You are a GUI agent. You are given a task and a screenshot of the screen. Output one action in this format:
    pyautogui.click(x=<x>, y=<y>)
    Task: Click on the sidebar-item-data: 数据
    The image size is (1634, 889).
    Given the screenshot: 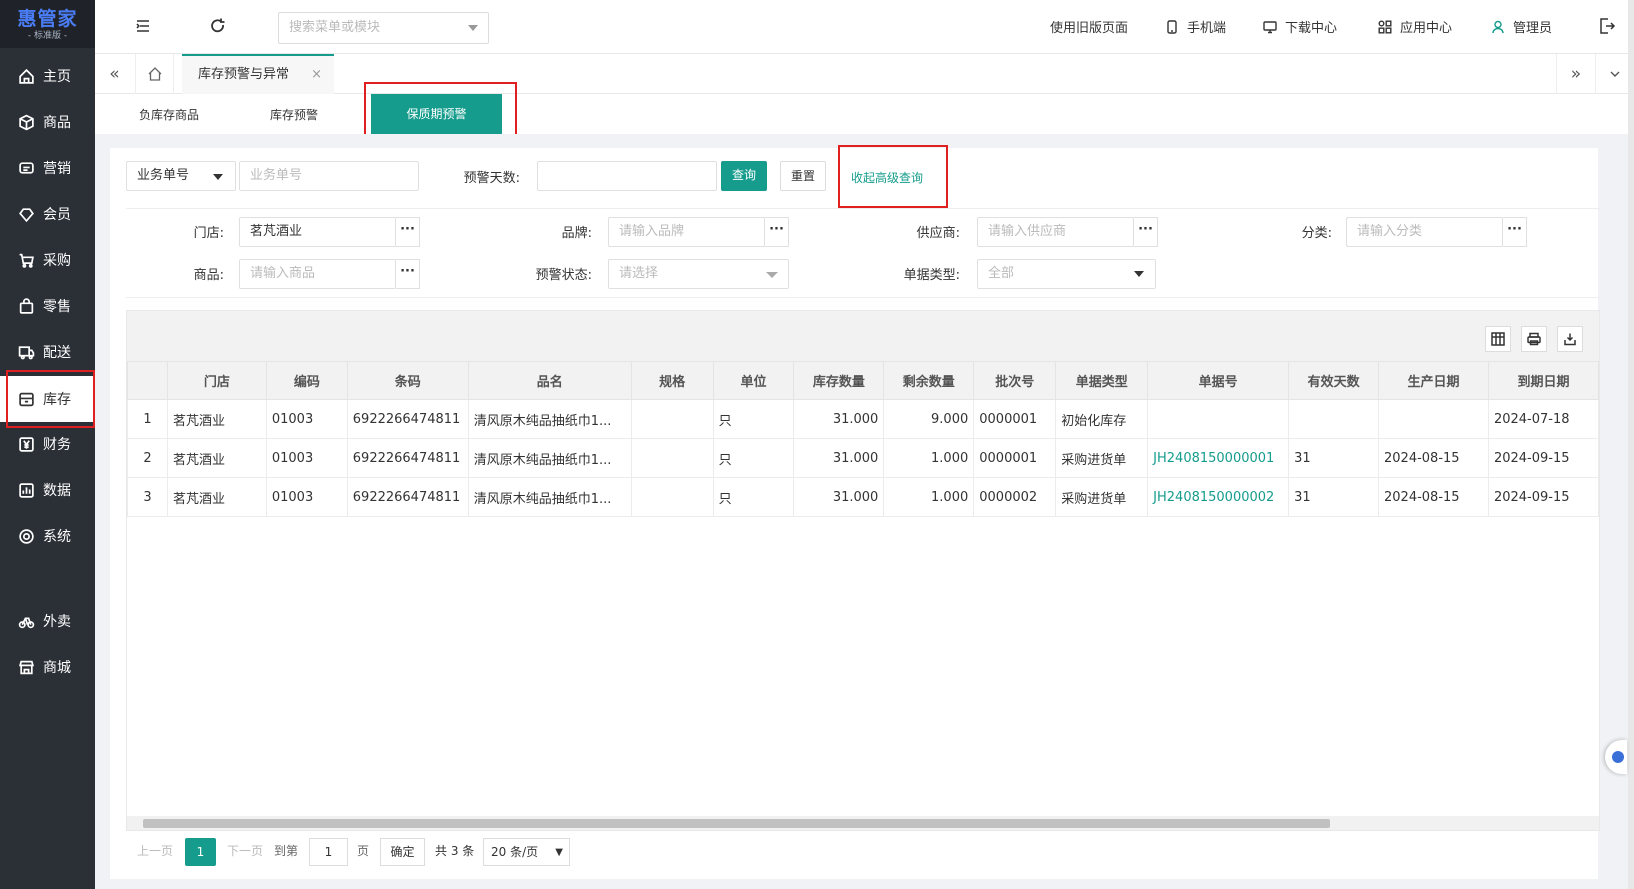 What is the action you would take?
    pyautogui.click(x=47, y=490)
    